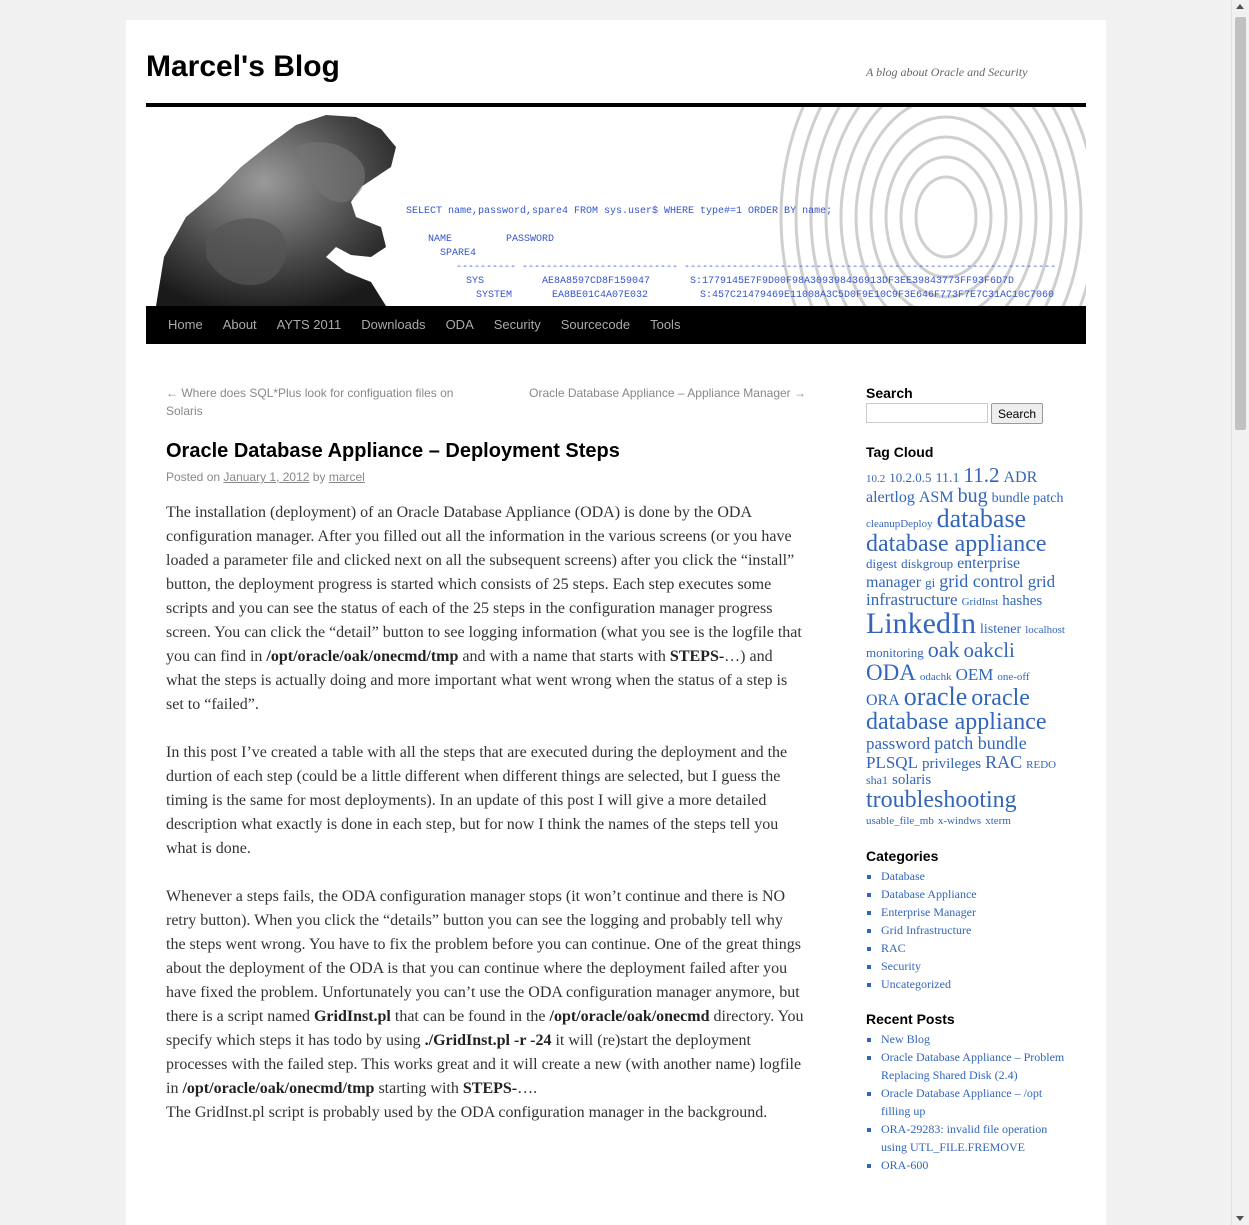  What do you see at coordinates (973, 876) in the screenshot?
I see `category-database: Database` at bounding box center [973, 876].